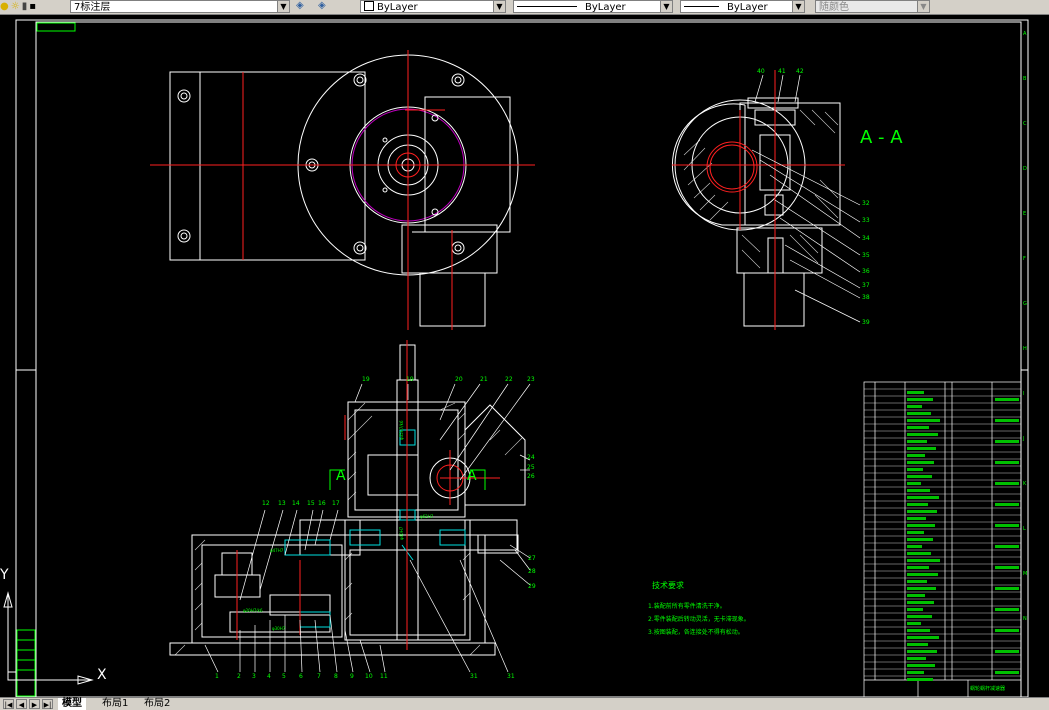  What do you see at coordinates (524, 703) in the screenshot?
I see `layout-tabs-bar: |◀ ◀ ▶ ▶| 模型 布局1 布局2` at bounding box center [524, 703].